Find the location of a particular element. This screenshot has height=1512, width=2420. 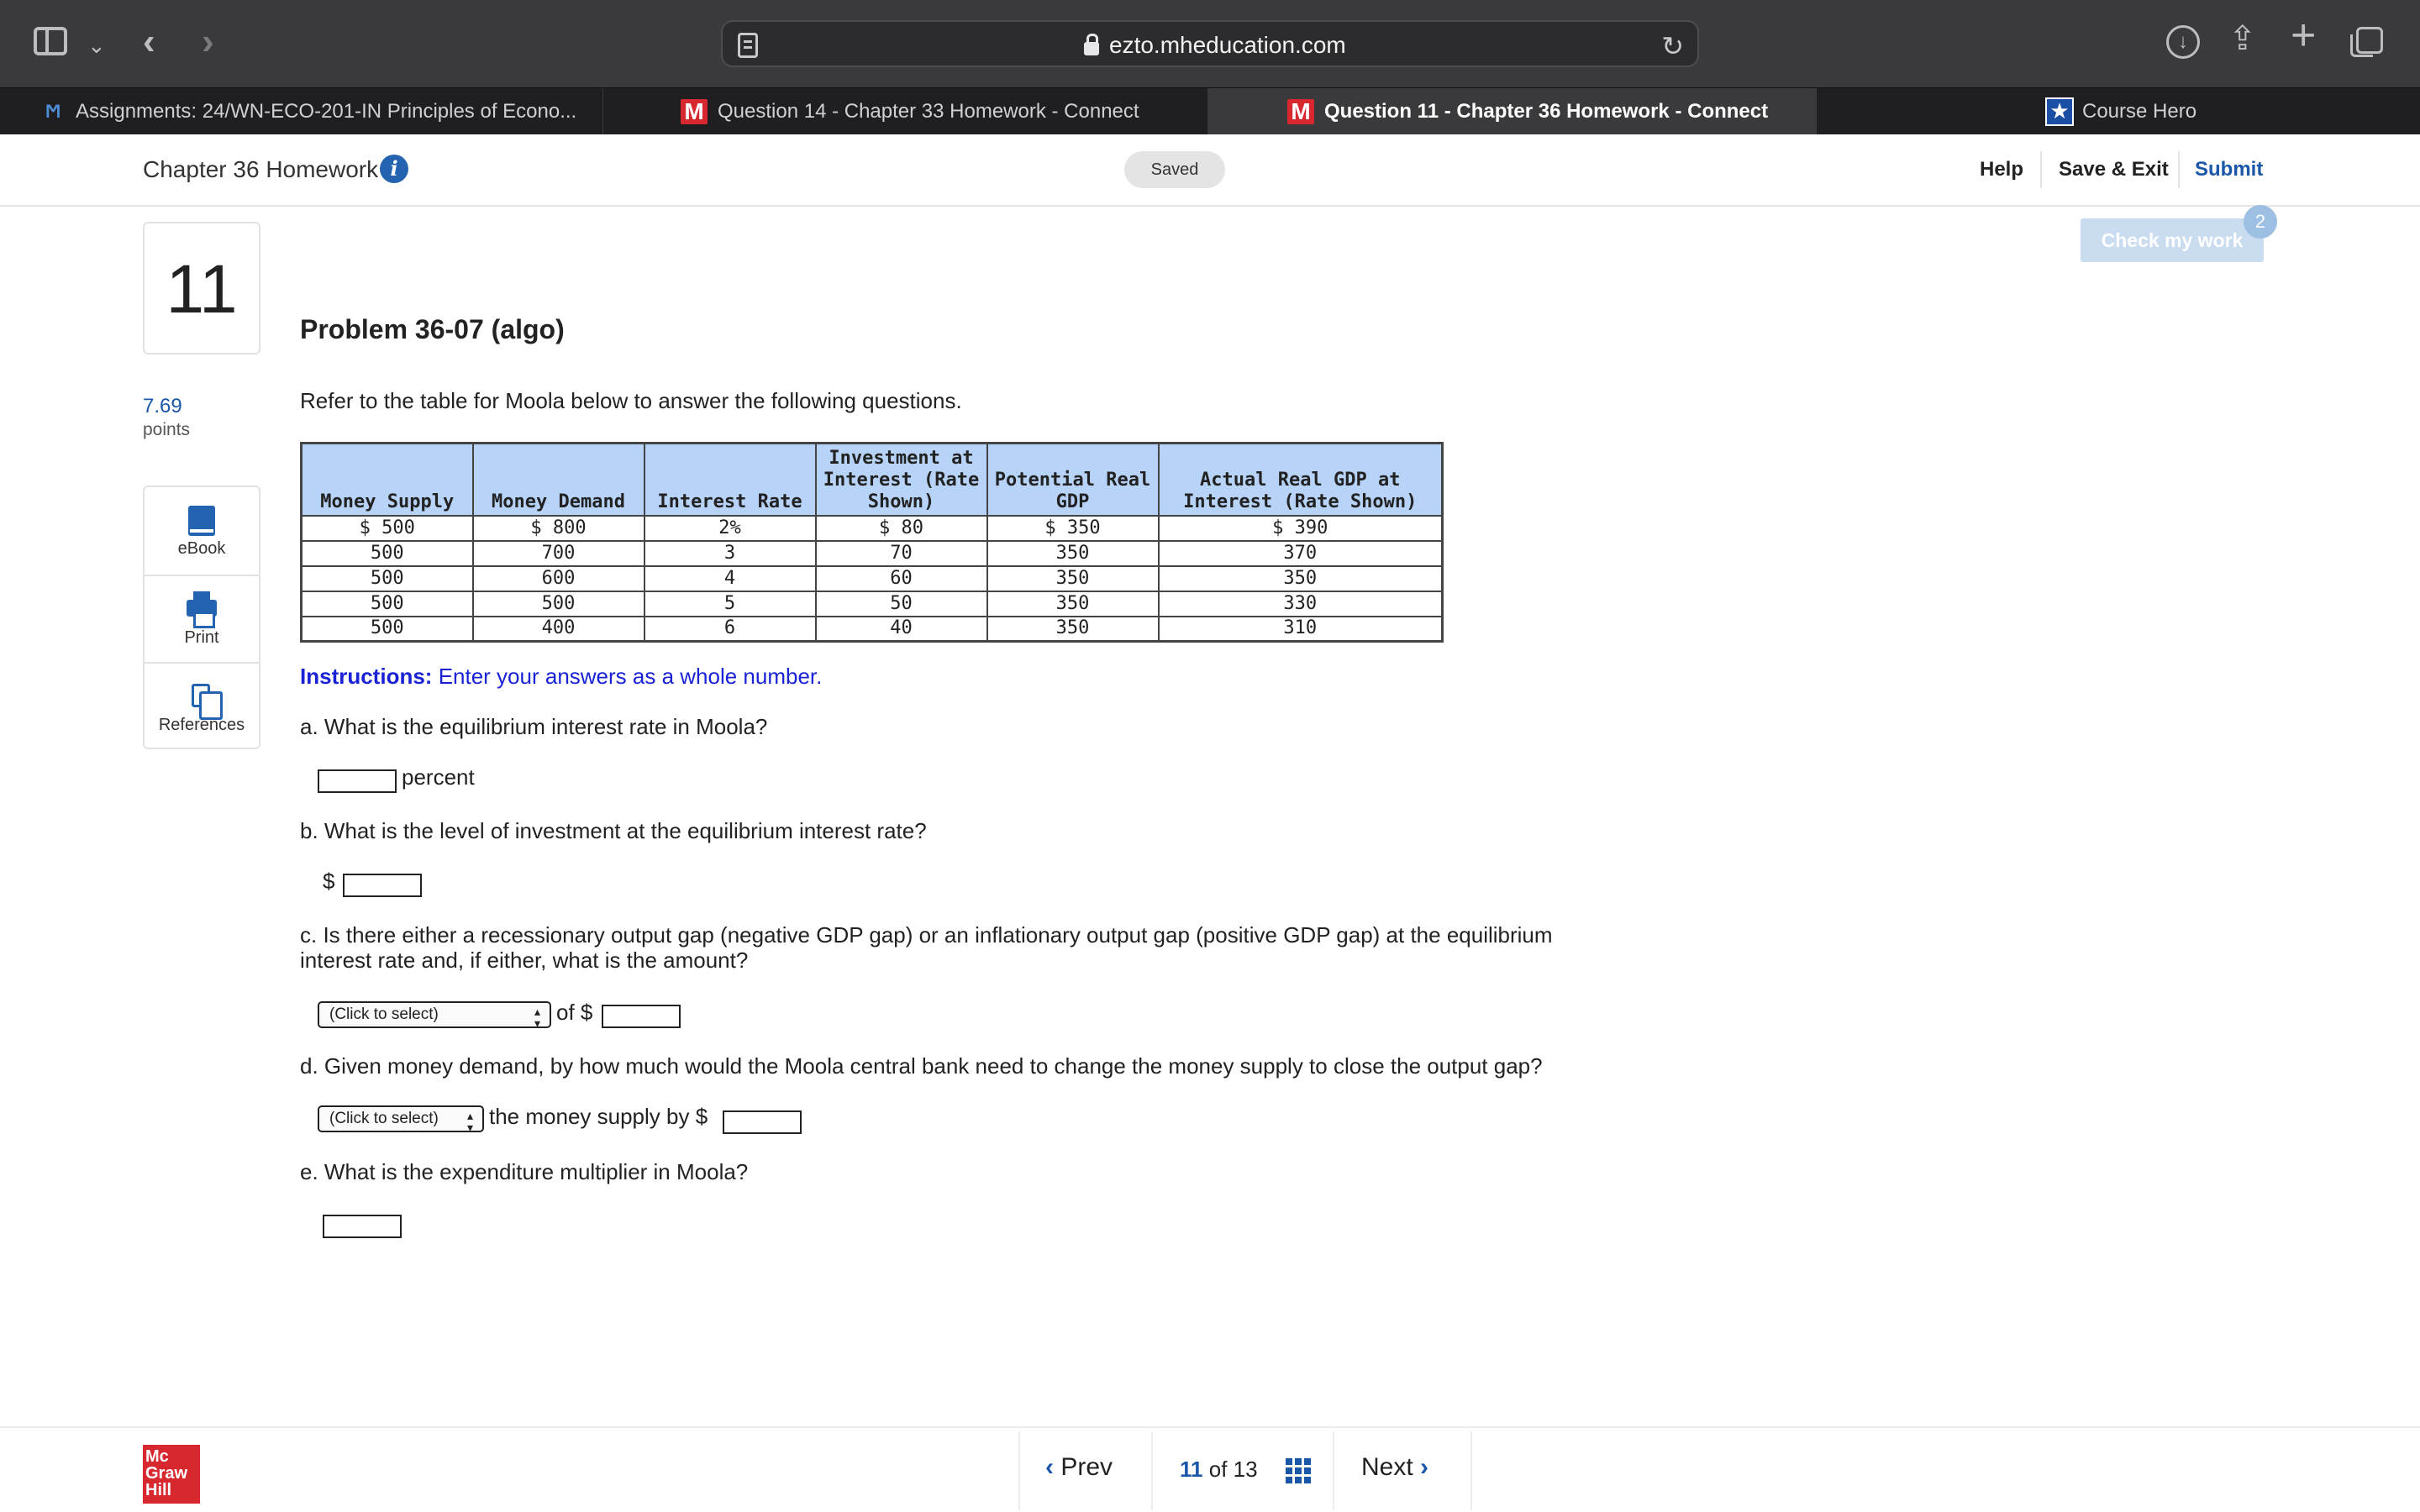

total-questions: 13 is located at coordinates (1245, 1469).